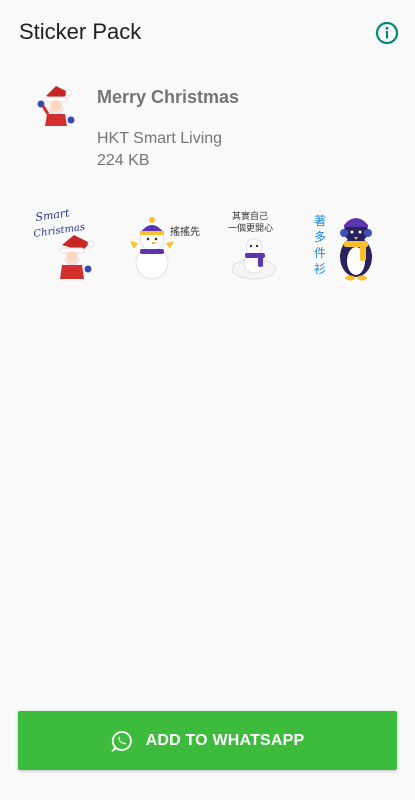  I want to click on add-button-label: ADD TO WHATSAPP, so click(225, 740).